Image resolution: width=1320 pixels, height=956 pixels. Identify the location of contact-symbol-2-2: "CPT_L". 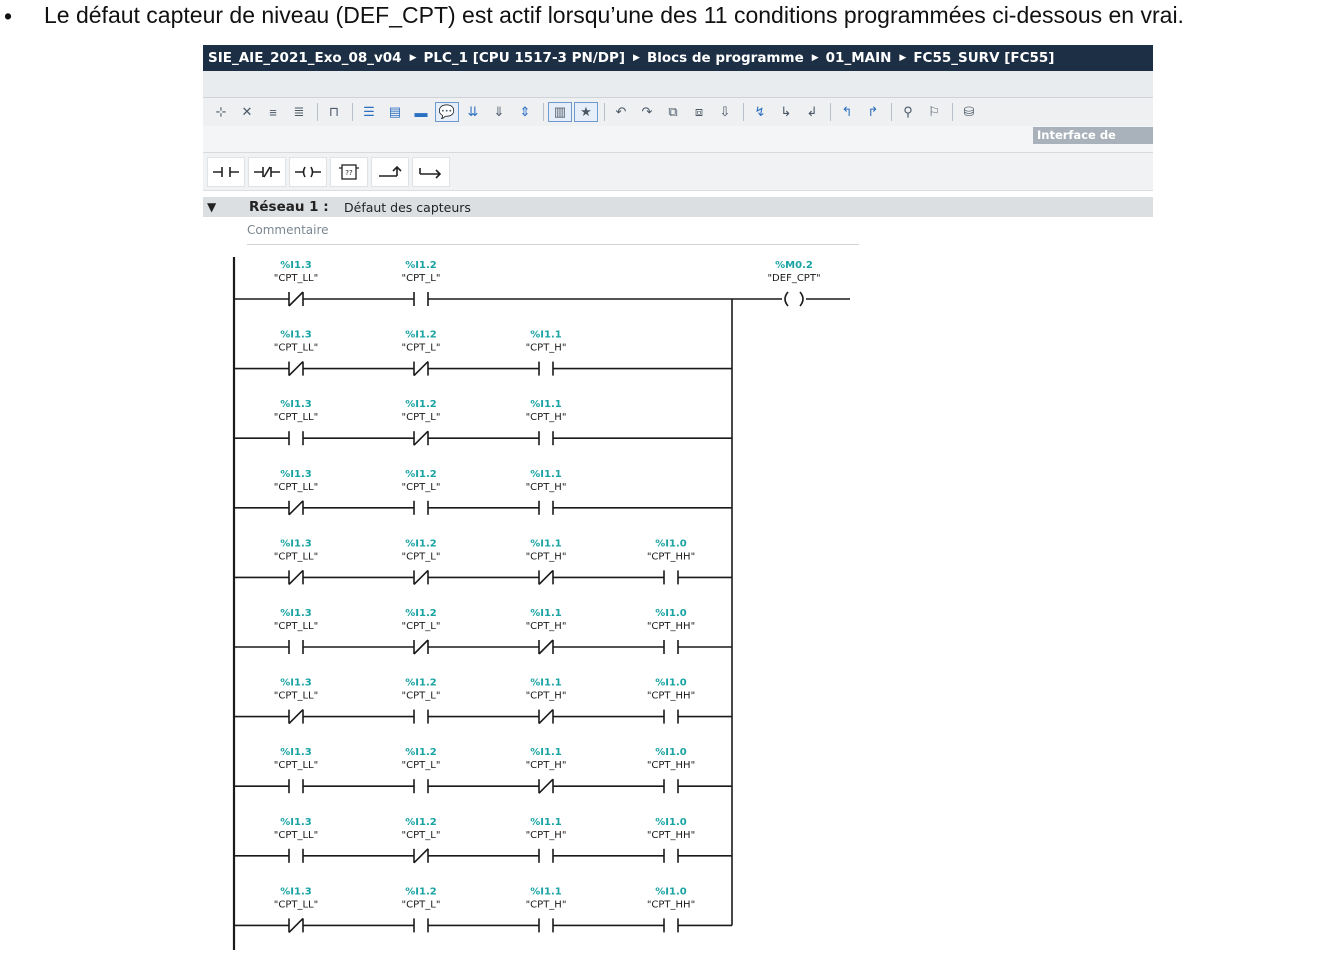
(421, 348).